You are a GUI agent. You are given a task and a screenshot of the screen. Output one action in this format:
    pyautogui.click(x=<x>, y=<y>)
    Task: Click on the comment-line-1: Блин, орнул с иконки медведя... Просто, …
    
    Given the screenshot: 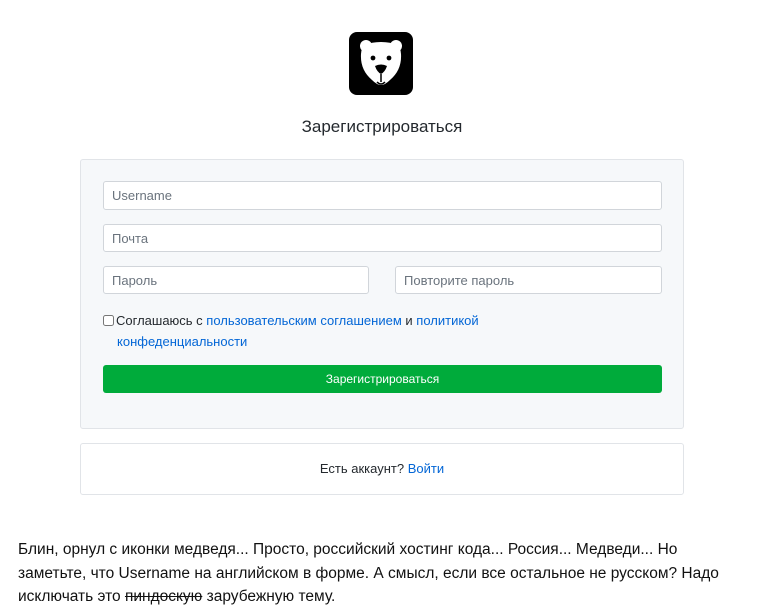 What is the action you would take?
    pyautogui.click(x=348, y=549)
    